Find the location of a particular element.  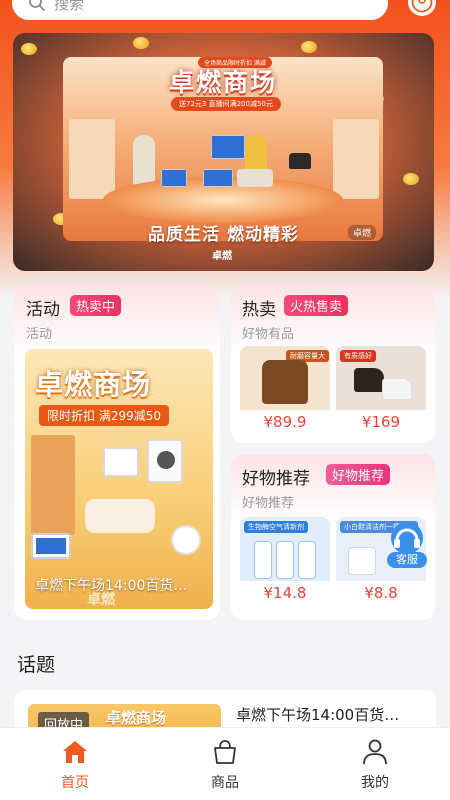

hot-card-title: 热卖 is located at coordinates (259, 310).